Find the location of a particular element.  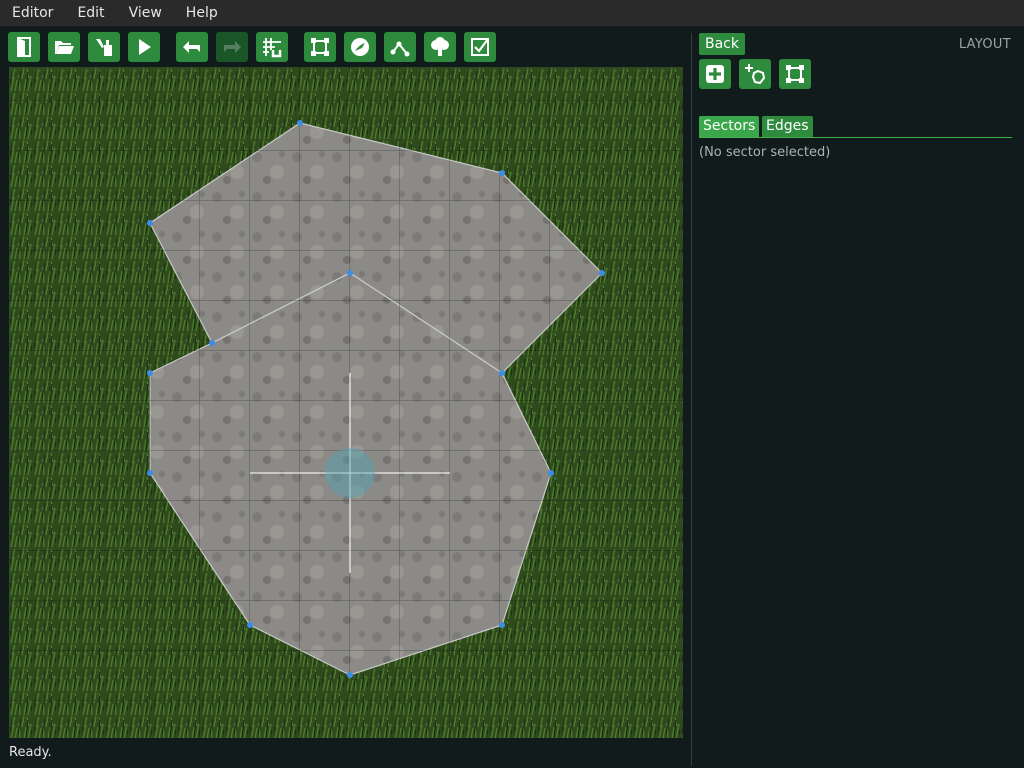

toolbar is located at coordinates (345, 47).